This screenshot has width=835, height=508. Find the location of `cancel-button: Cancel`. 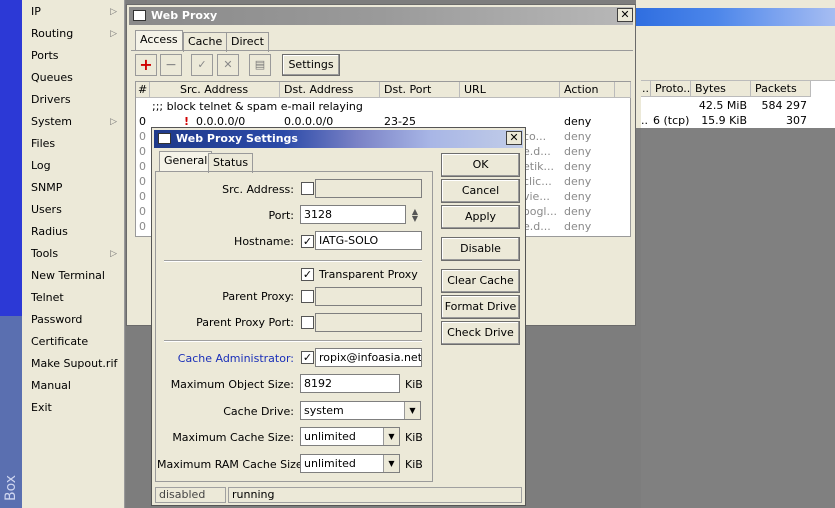

cancel-button: Cancel is located at coordinates (480, 191).